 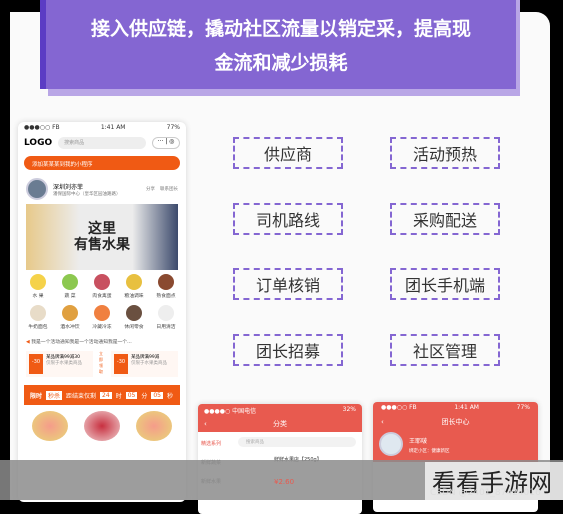 What do you see at coordinates (102, 327) in the screenshot?
I see `category-label: 冷藏冷冻` at bounding box center [102, 327].